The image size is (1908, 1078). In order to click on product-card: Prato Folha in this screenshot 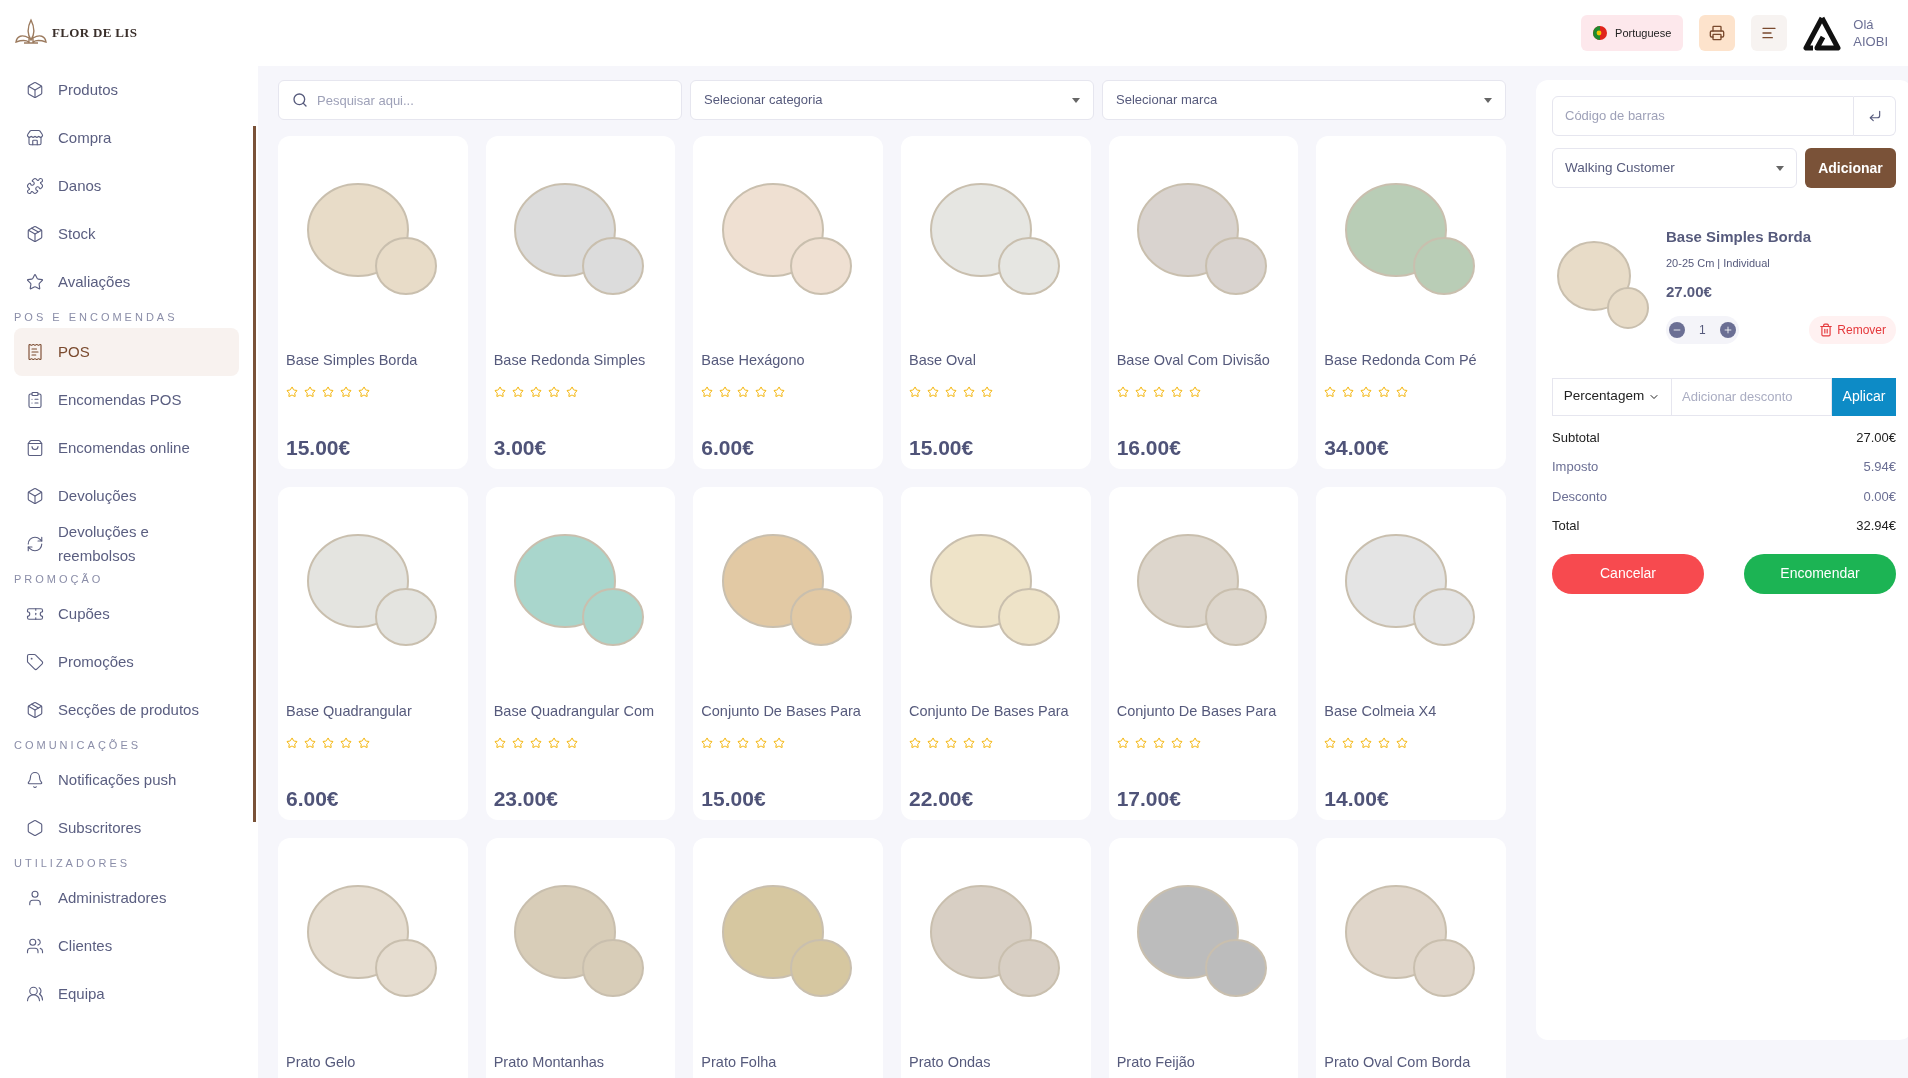, I will do `click(788, 958)`.